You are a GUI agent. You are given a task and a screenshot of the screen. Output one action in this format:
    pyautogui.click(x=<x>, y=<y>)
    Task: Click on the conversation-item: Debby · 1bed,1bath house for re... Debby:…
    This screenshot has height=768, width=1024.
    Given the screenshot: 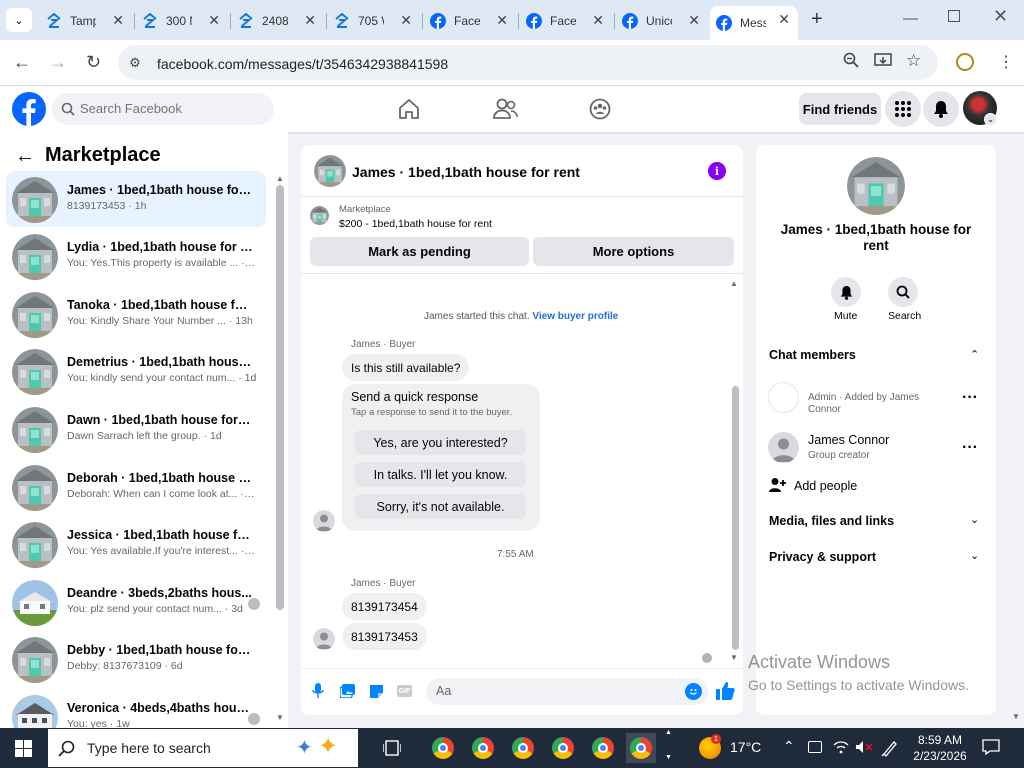 What is the action you would take?
    pyautogui.click(x=136, y=659)
    